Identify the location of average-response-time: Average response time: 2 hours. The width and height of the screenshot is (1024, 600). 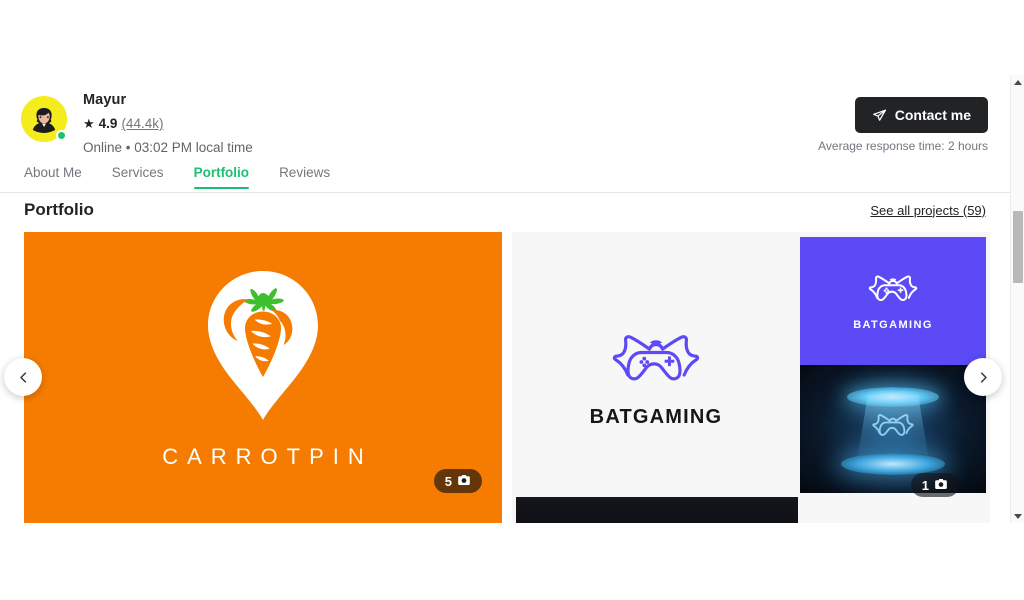
(903, 146).